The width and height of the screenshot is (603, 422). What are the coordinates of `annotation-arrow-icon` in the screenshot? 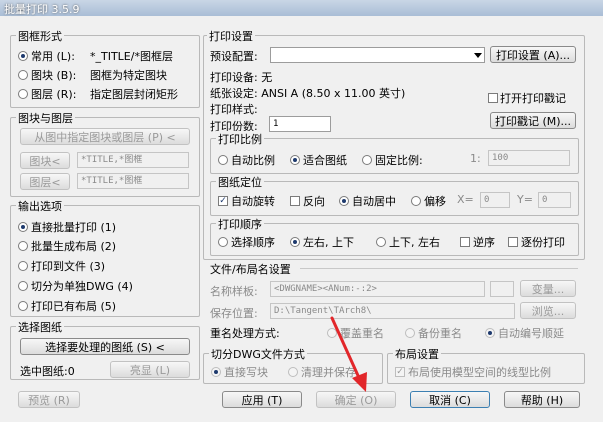 It's located at (348, 354).